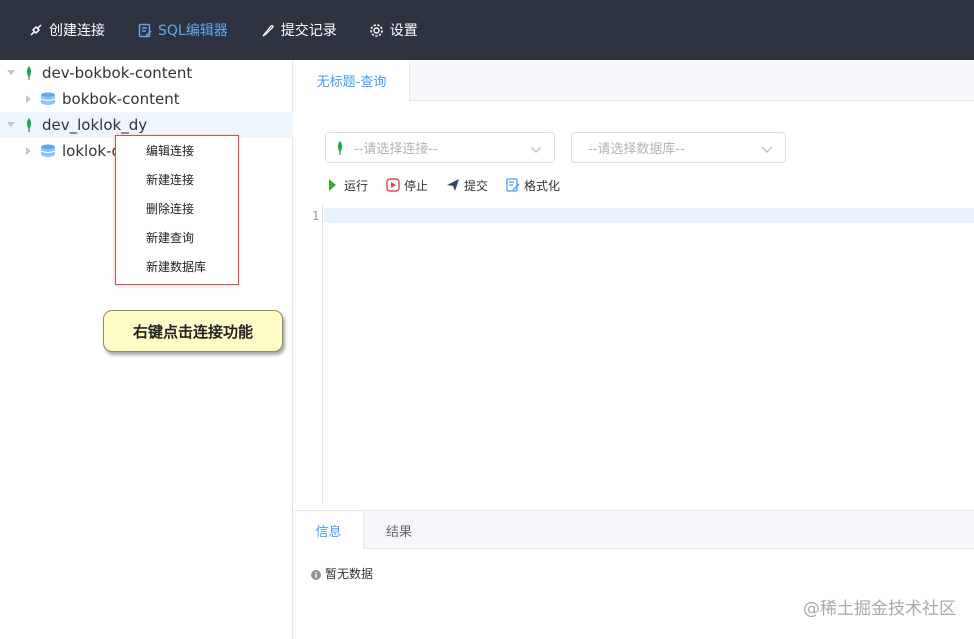 Image resolution: width=974 pixels, height=639 pixels. What do you see at coordinates (268, 30) in the screenshot?
I see `feather-icon` at bounding box center [268, 30].